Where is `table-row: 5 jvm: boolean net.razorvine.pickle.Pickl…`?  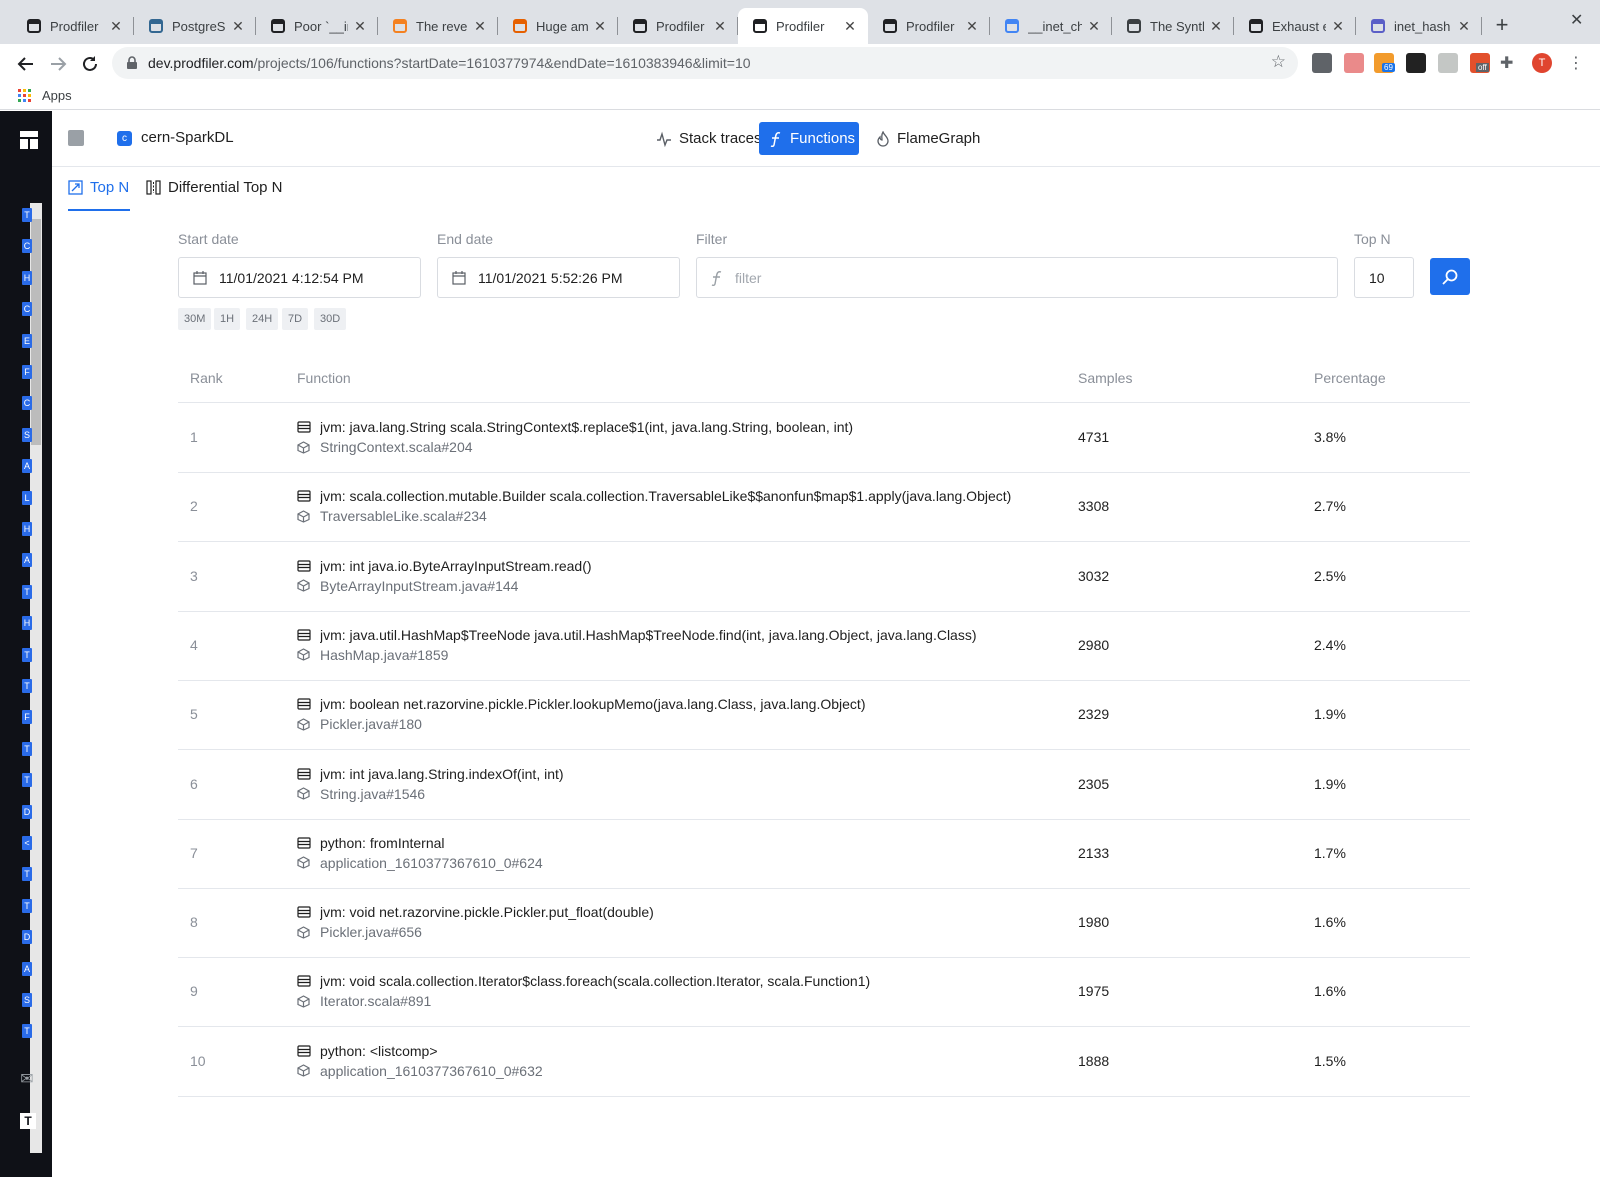 table-row: 5 jvm: boolean net.razorvine.pickle.Pickl… is located at coordinates (824, 716).